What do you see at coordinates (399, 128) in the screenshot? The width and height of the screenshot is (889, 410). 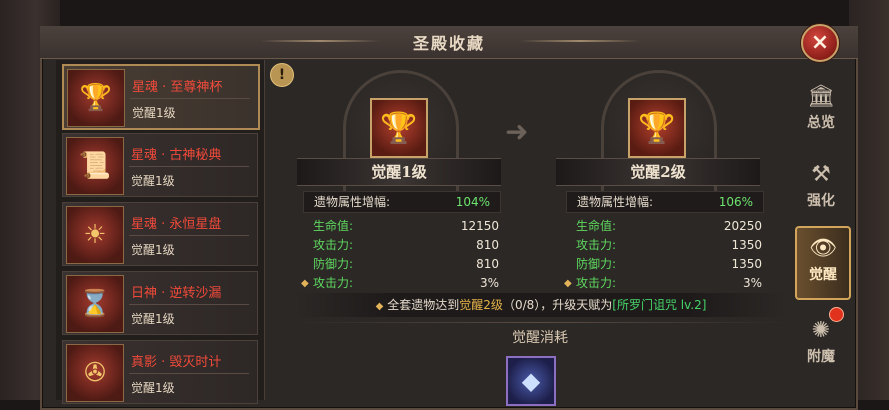 I see `current-relic-cup-icon: 🏆` at bounding box center [399, 128].